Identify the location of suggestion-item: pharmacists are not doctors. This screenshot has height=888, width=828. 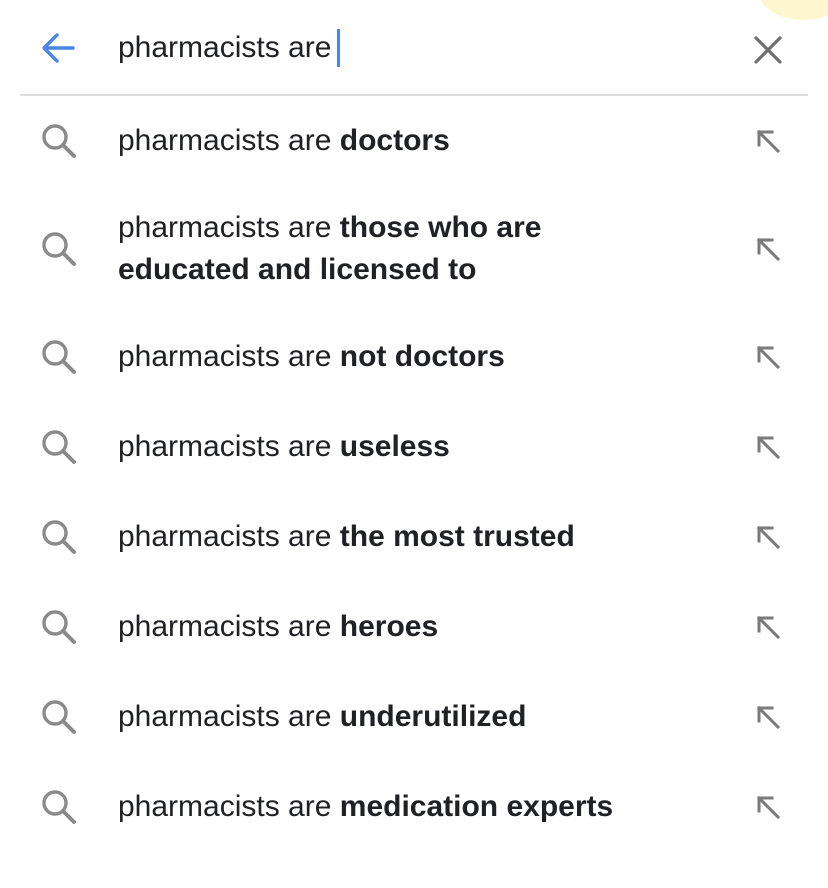
(414, 357).